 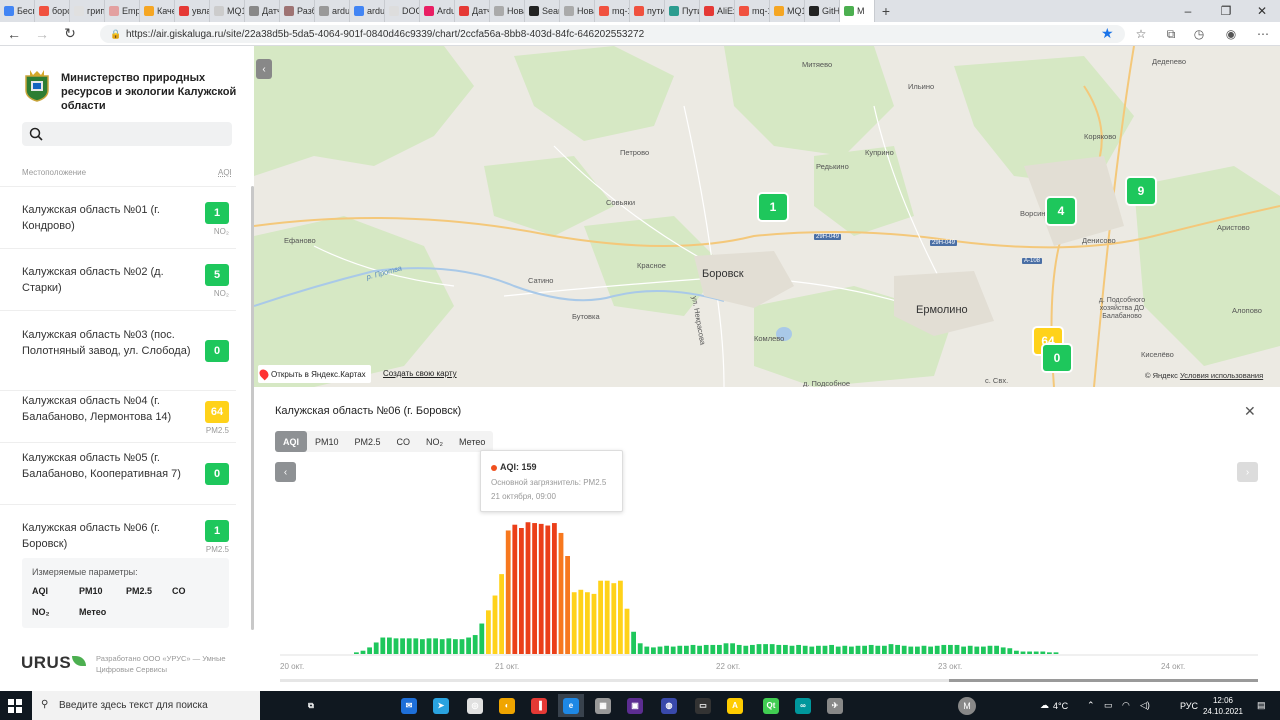 I want to click on location-list-item: Калужская область №01 (г. Кондрово) 1 NO₂, so click(x=118, y=217).